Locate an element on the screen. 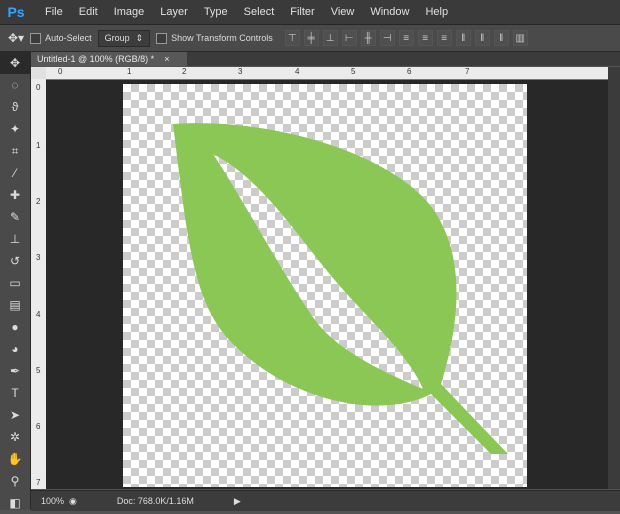 This screenshot has width=620, height=514. ruler-left-3: 3 is located at coordinates (38, 257).